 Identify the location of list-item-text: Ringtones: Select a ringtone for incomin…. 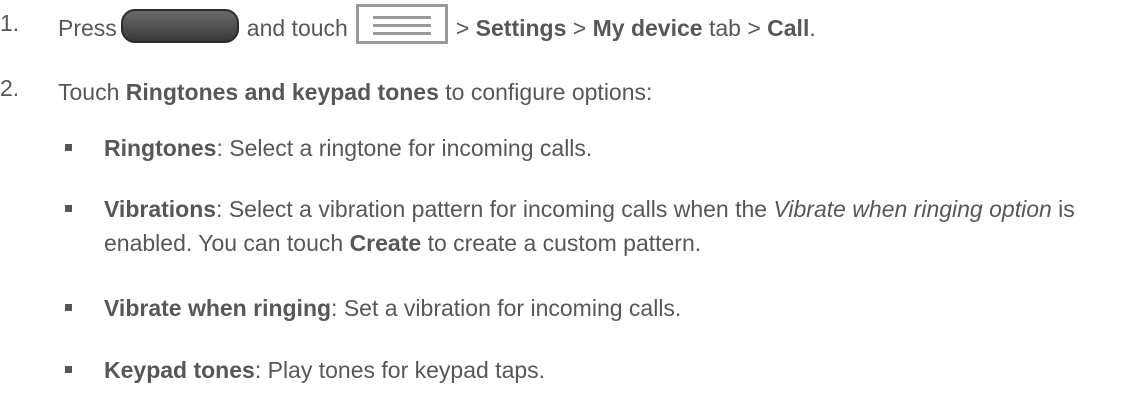
(619, 148).